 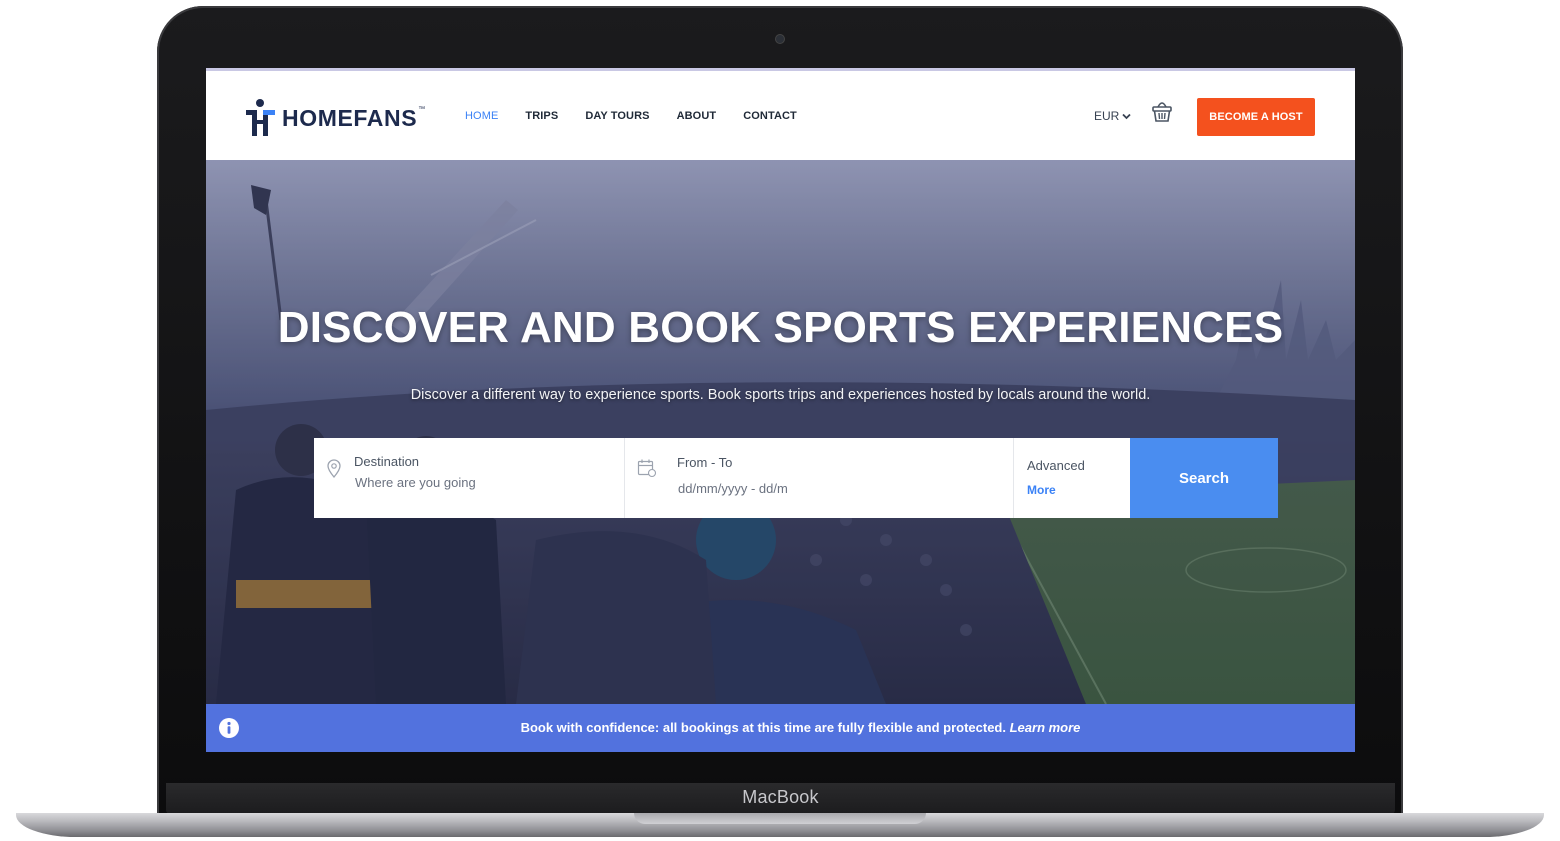 What do you see at coordinates (260, 117) in the screenshot?
I see `logo-icon` at bounding box center [260, 117].